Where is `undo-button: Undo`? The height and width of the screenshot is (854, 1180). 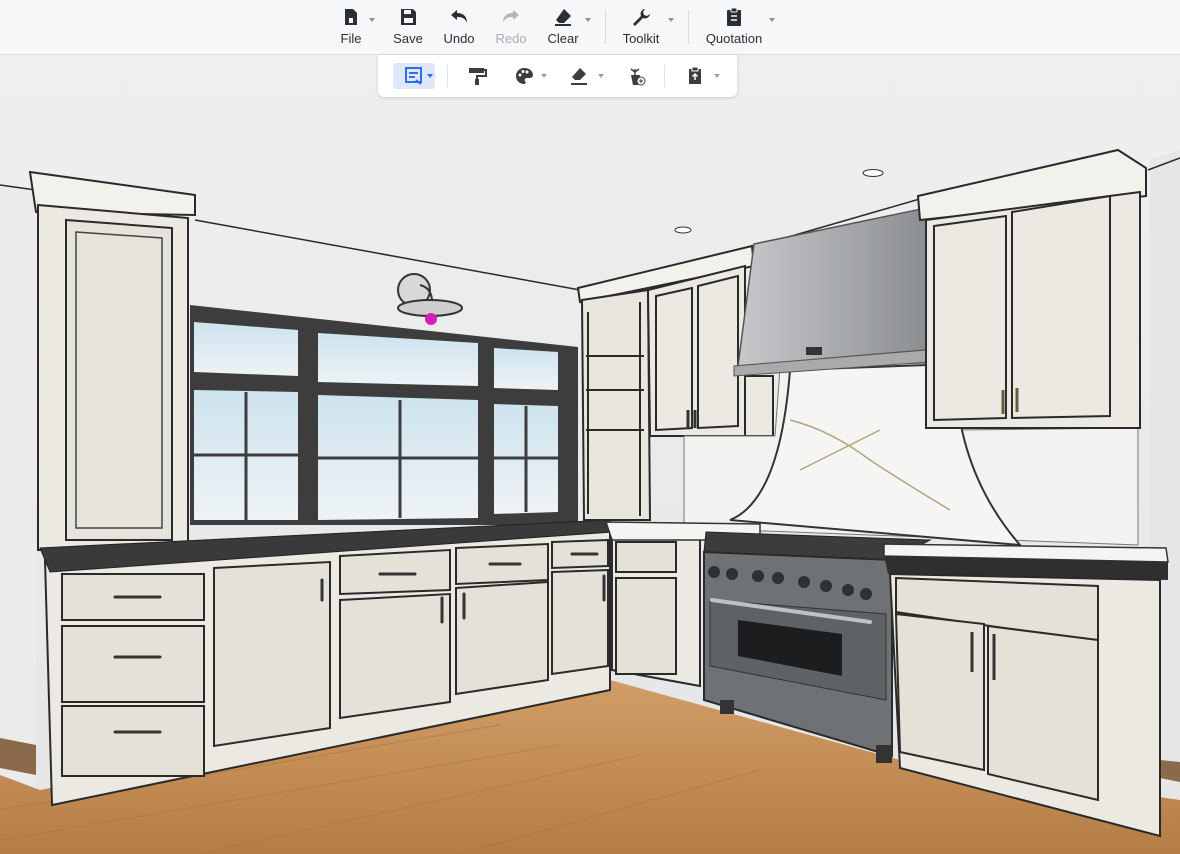
undo-button: Undo is located at coordinates (459, 28).